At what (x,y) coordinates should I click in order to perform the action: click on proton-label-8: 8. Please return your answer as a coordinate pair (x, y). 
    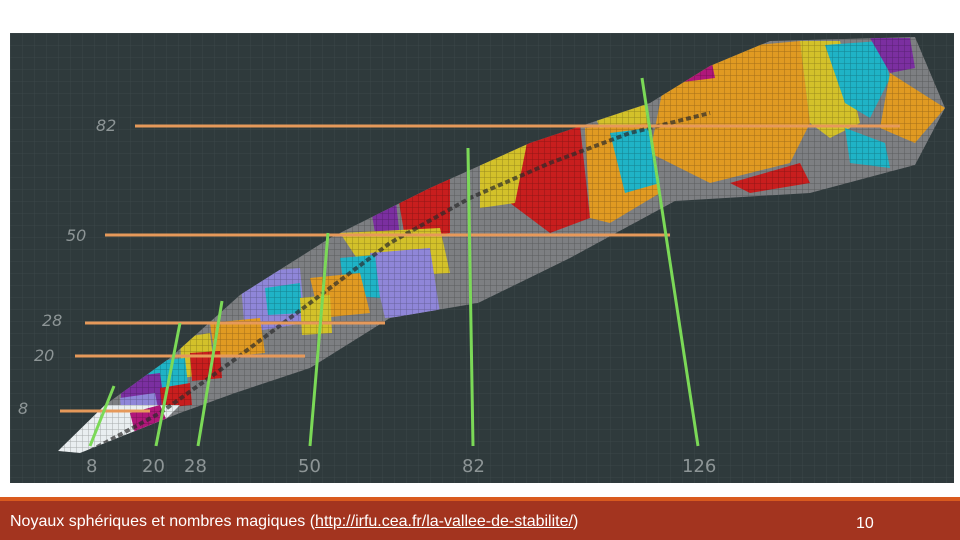
    Looking at the image, I should click on (23, 408).